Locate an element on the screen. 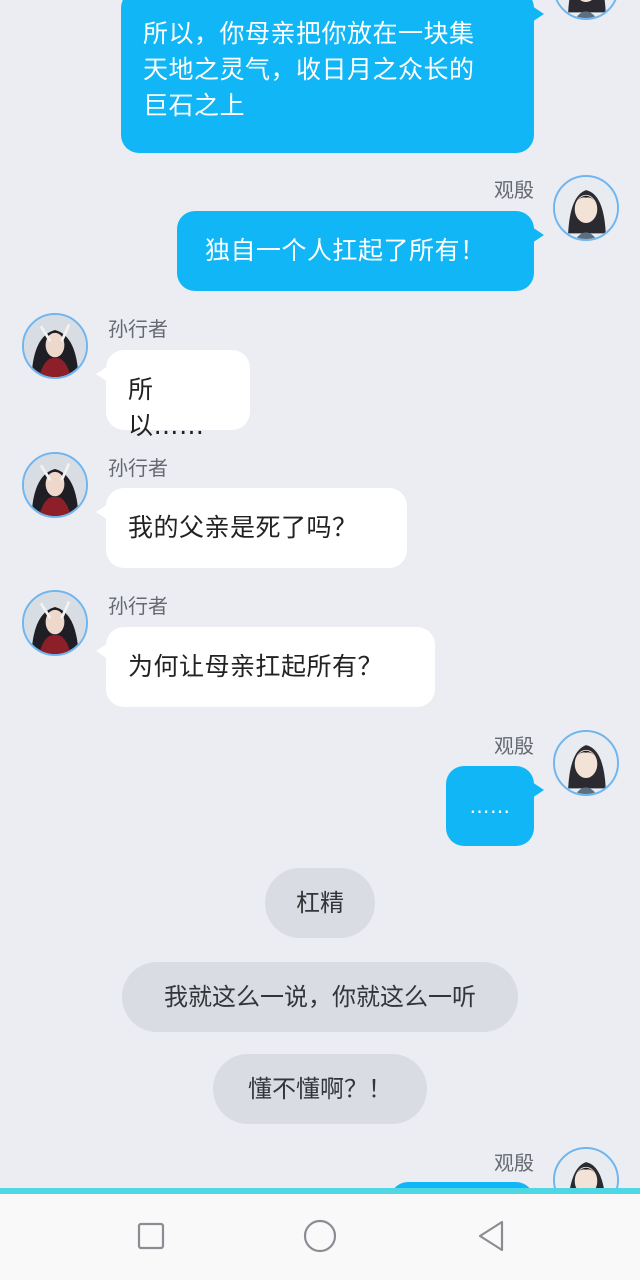 This screenshot has height=1280, width=640. back-button is located at coordinates (492, 1236).